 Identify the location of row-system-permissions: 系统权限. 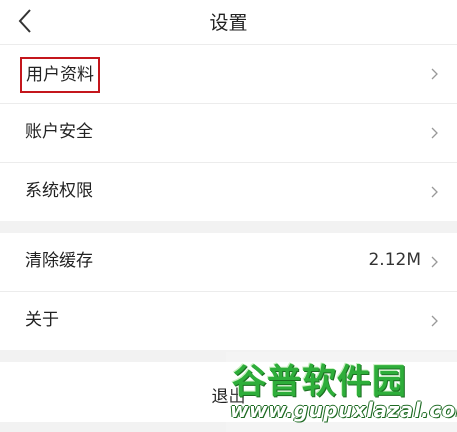
(228, 192).